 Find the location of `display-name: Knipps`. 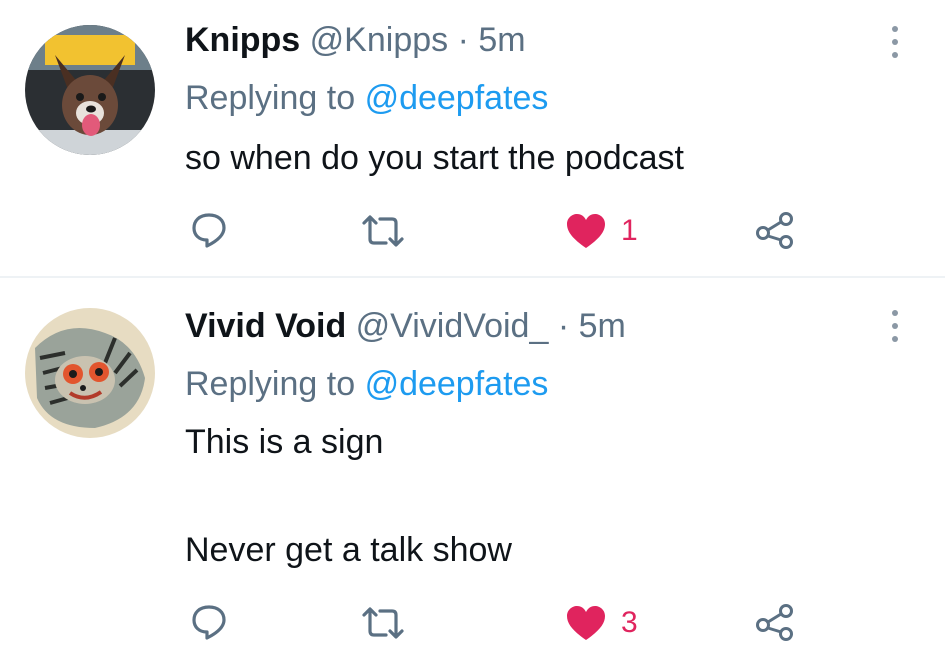

display-name: Knipps is located at coordinates (242, 40).